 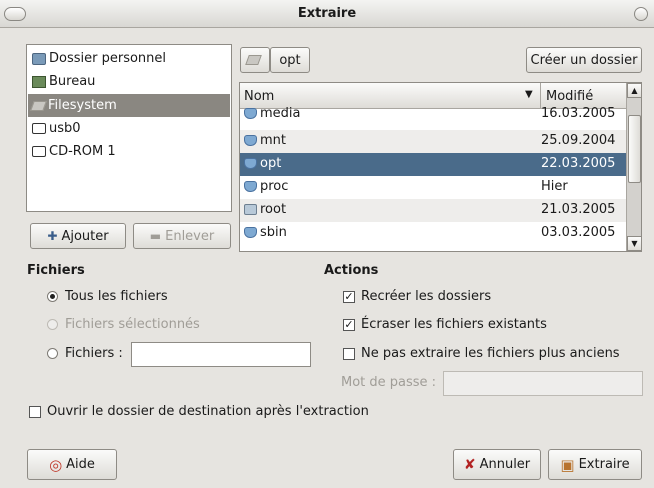 I want to click on place-label: Bureau, so click(x=72, y=81).